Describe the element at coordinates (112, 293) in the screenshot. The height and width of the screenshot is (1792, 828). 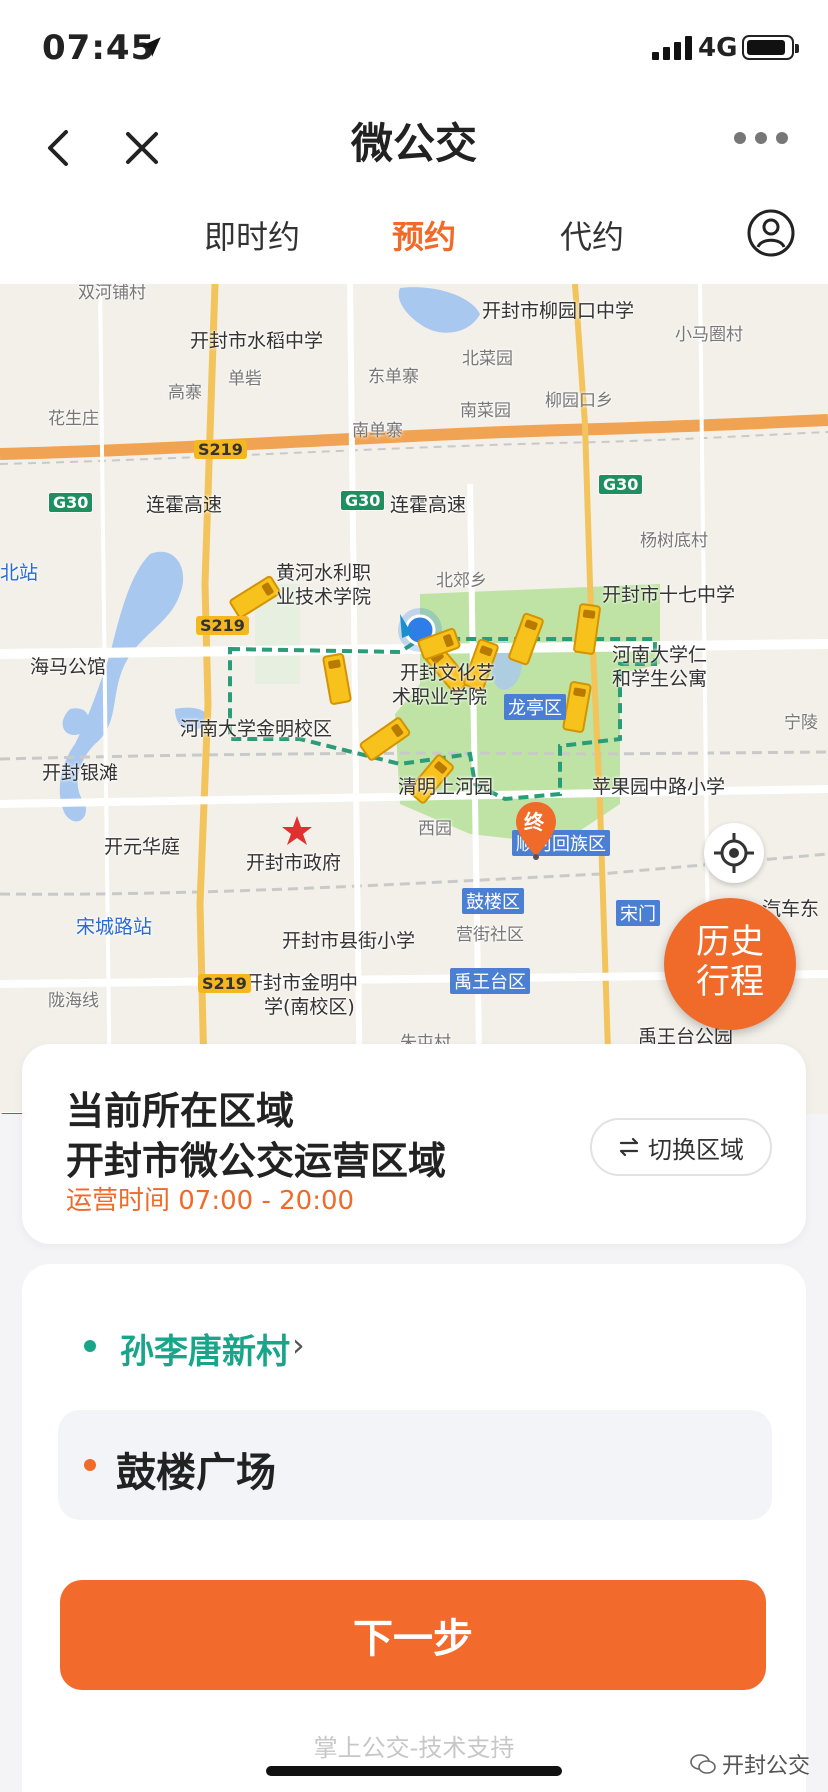
I see `map-label: 双河铺村` at that location.